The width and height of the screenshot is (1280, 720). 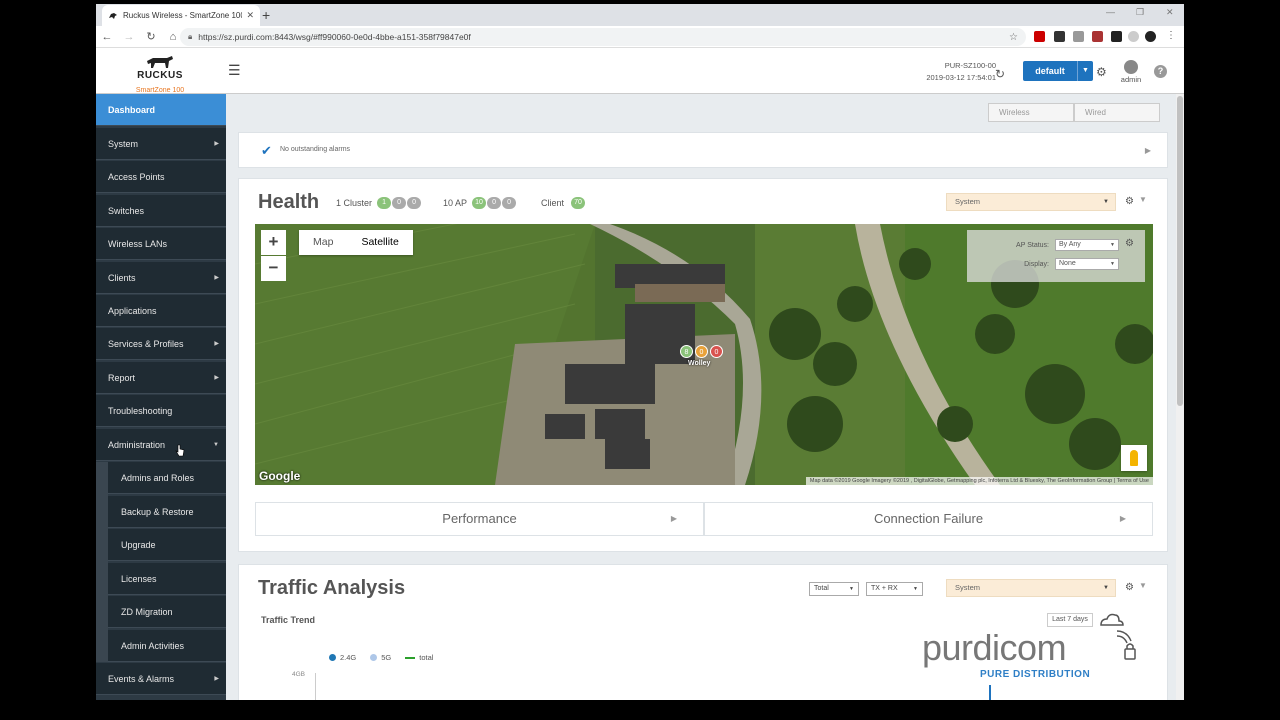 I want to click on traffic-settings-gear-icon: ⚙, so click(x=1129, y=587).